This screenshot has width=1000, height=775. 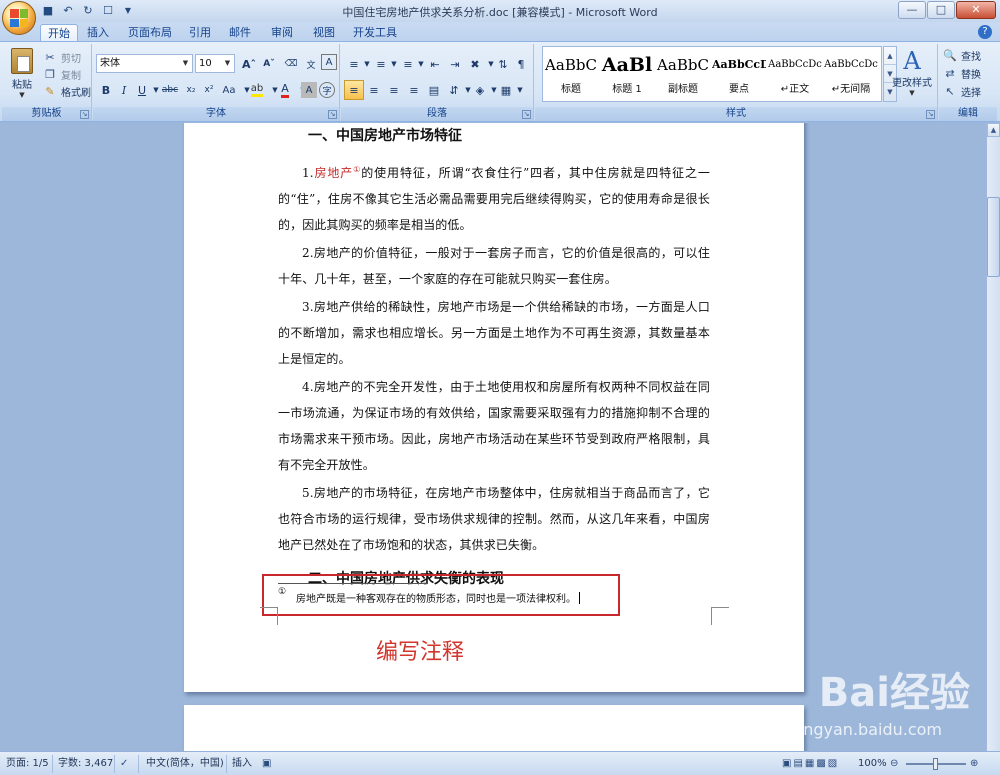 I want to click on proofing-icon: ✓, so click(x=124, y=764).